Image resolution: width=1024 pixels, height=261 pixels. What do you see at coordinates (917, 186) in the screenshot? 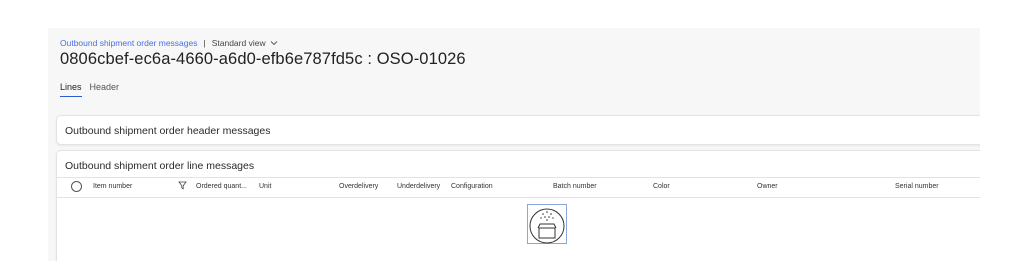
I see `column-header-serial-number: Serial number` at bounding box center [917, 186].